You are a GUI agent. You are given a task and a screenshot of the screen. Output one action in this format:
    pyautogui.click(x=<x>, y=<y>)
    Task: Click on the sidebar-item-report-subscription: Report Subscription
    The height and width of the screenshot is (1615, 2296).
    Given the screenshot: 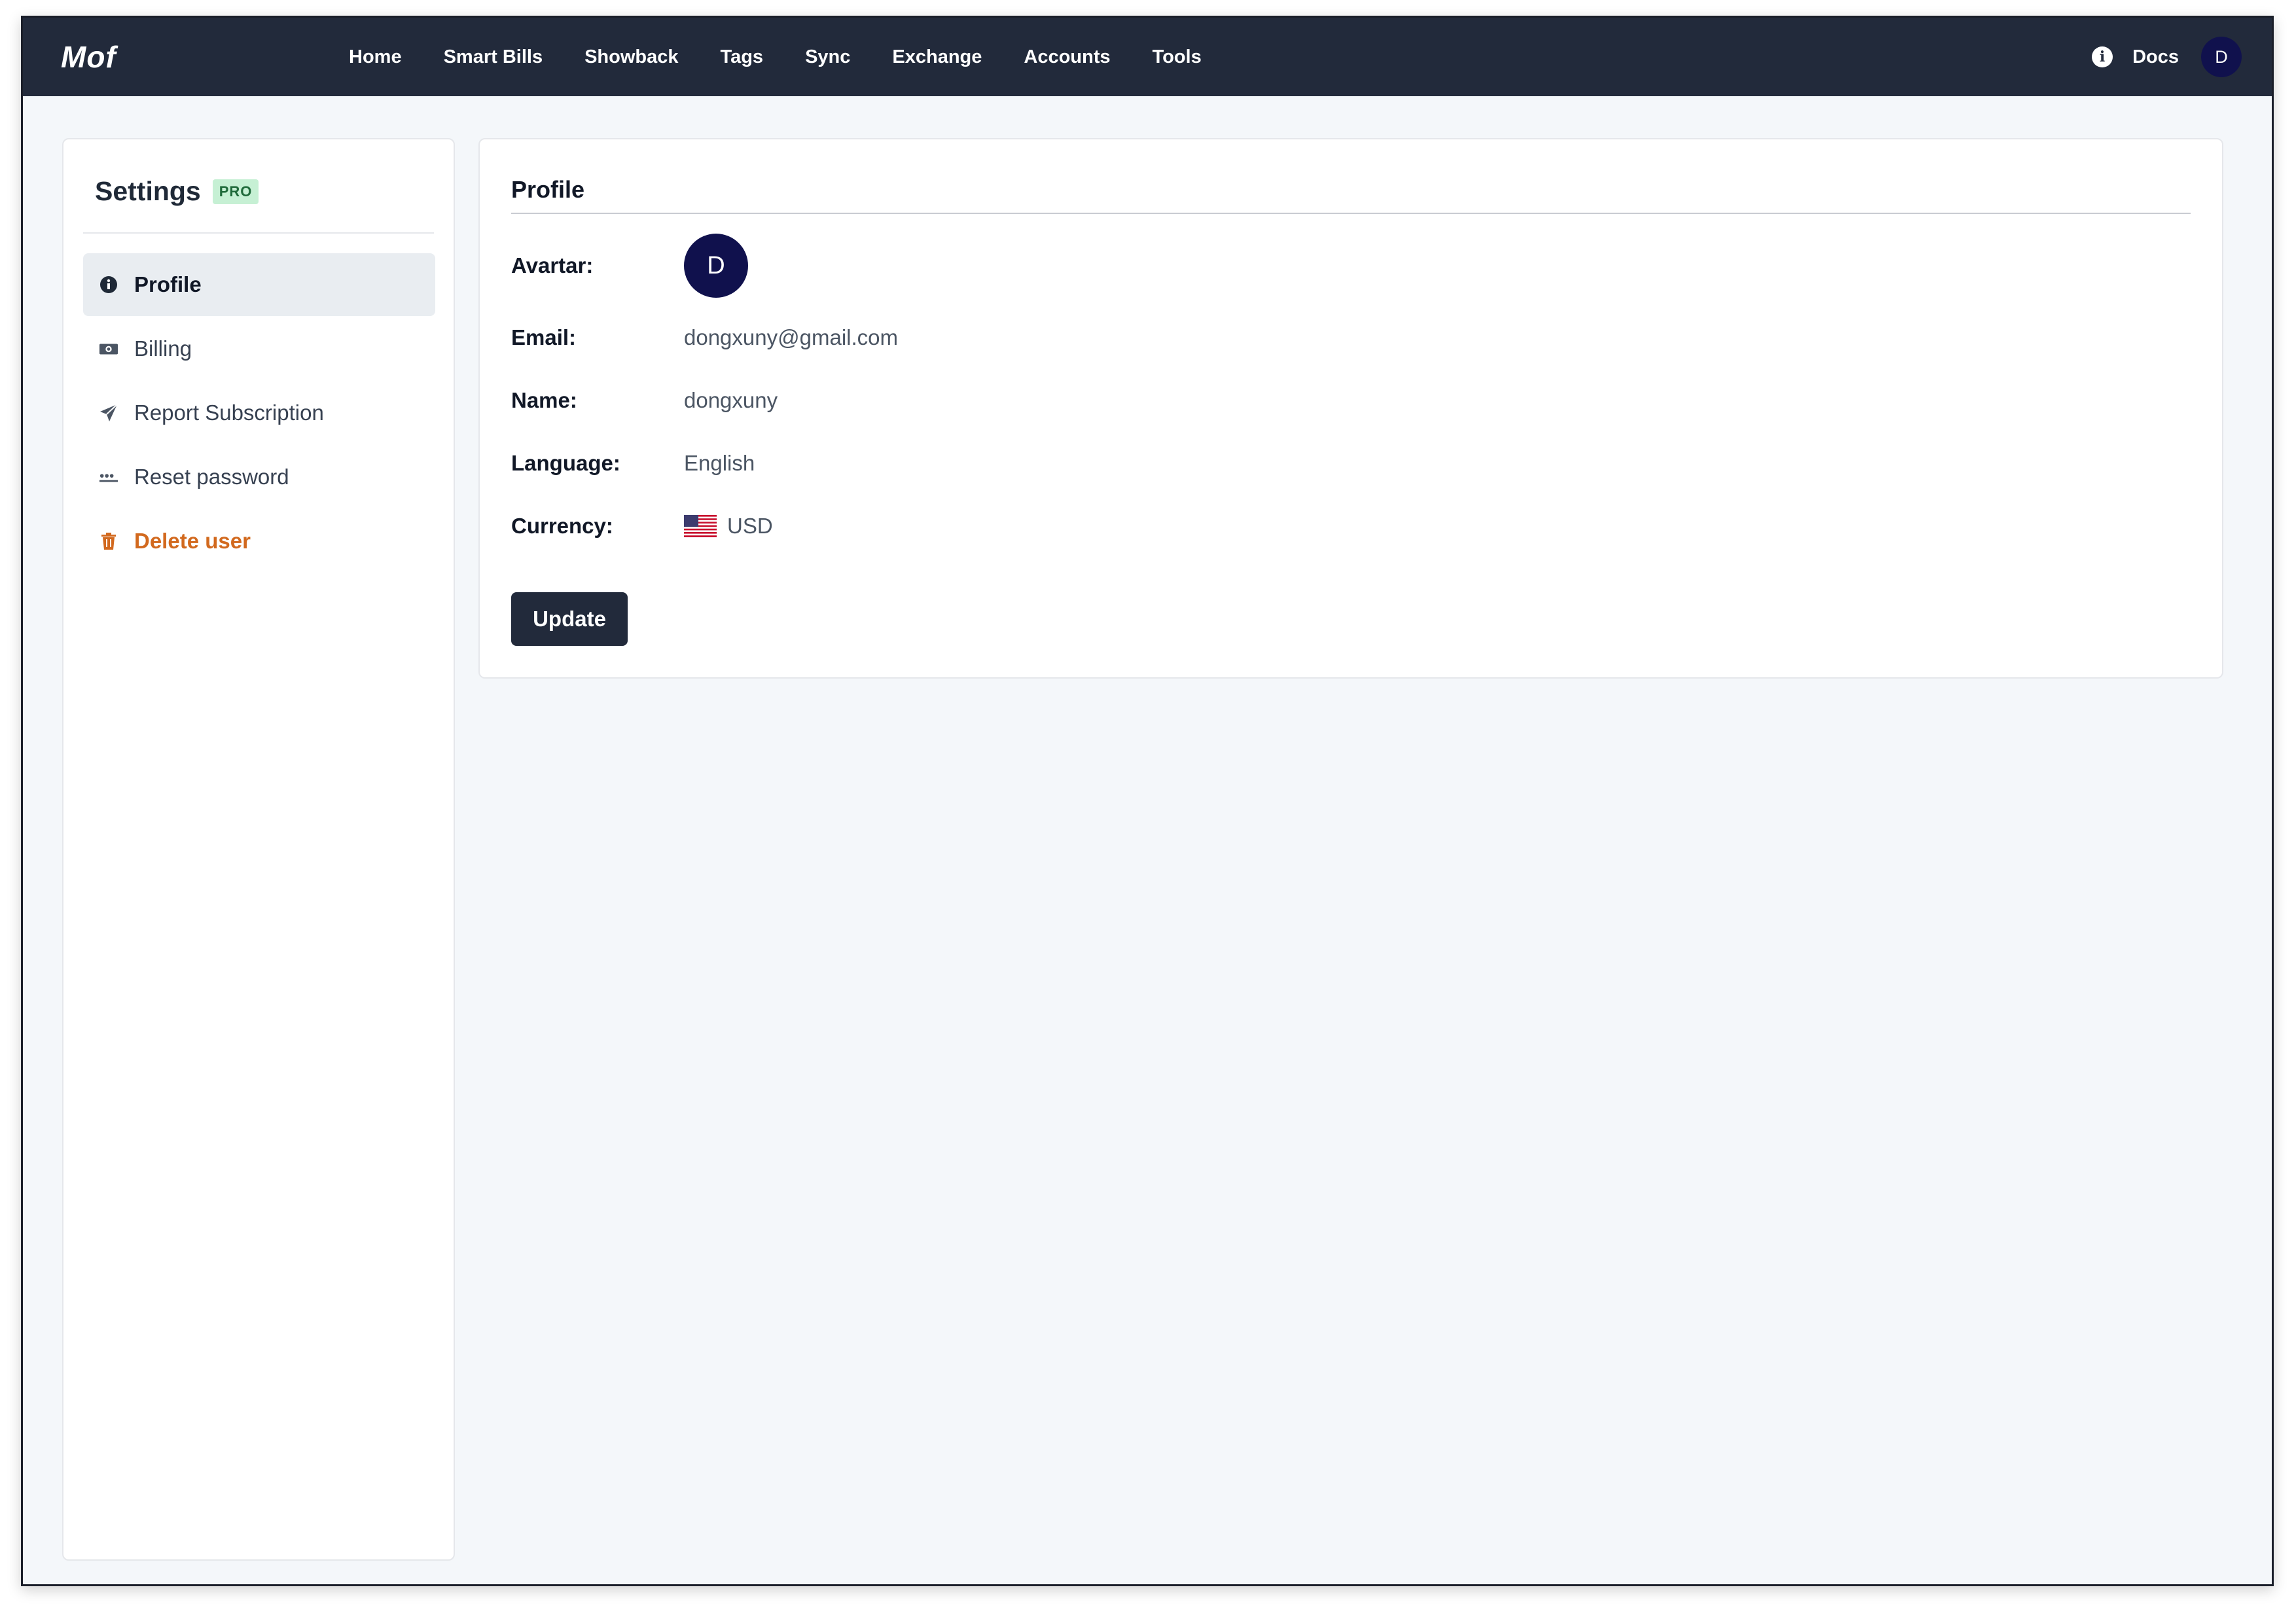 What is the action you would take?
    pyautogui.click(x=259, y=413)
    